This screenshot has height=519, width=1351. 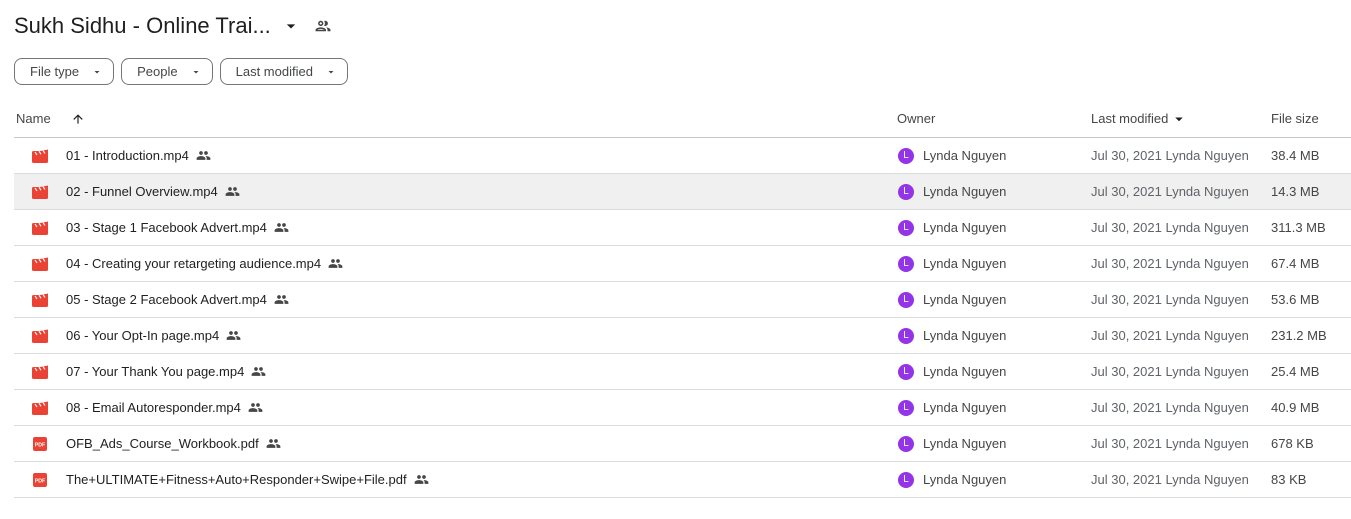 I want to click on file-name-cell: 08 - Email Autoresponder.mp4, so click(x=164, y=407).